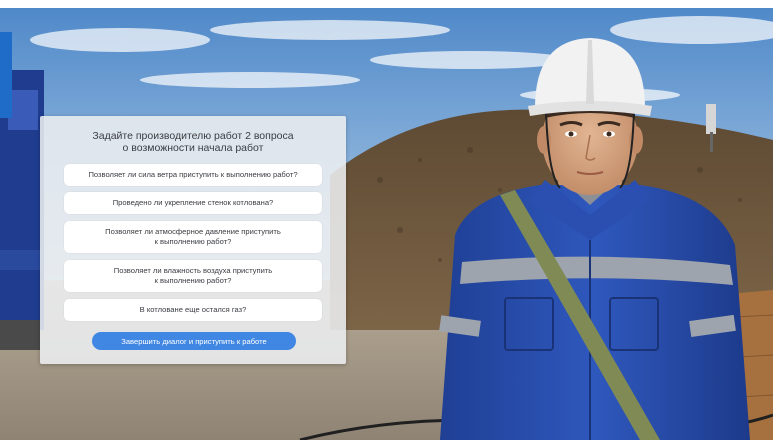  What do you see at coordinates (194, 341) in the screenshot?
I see `finish-dialog-button: Завершить диалог и приступить к работе` at bounding box center [194, 341].